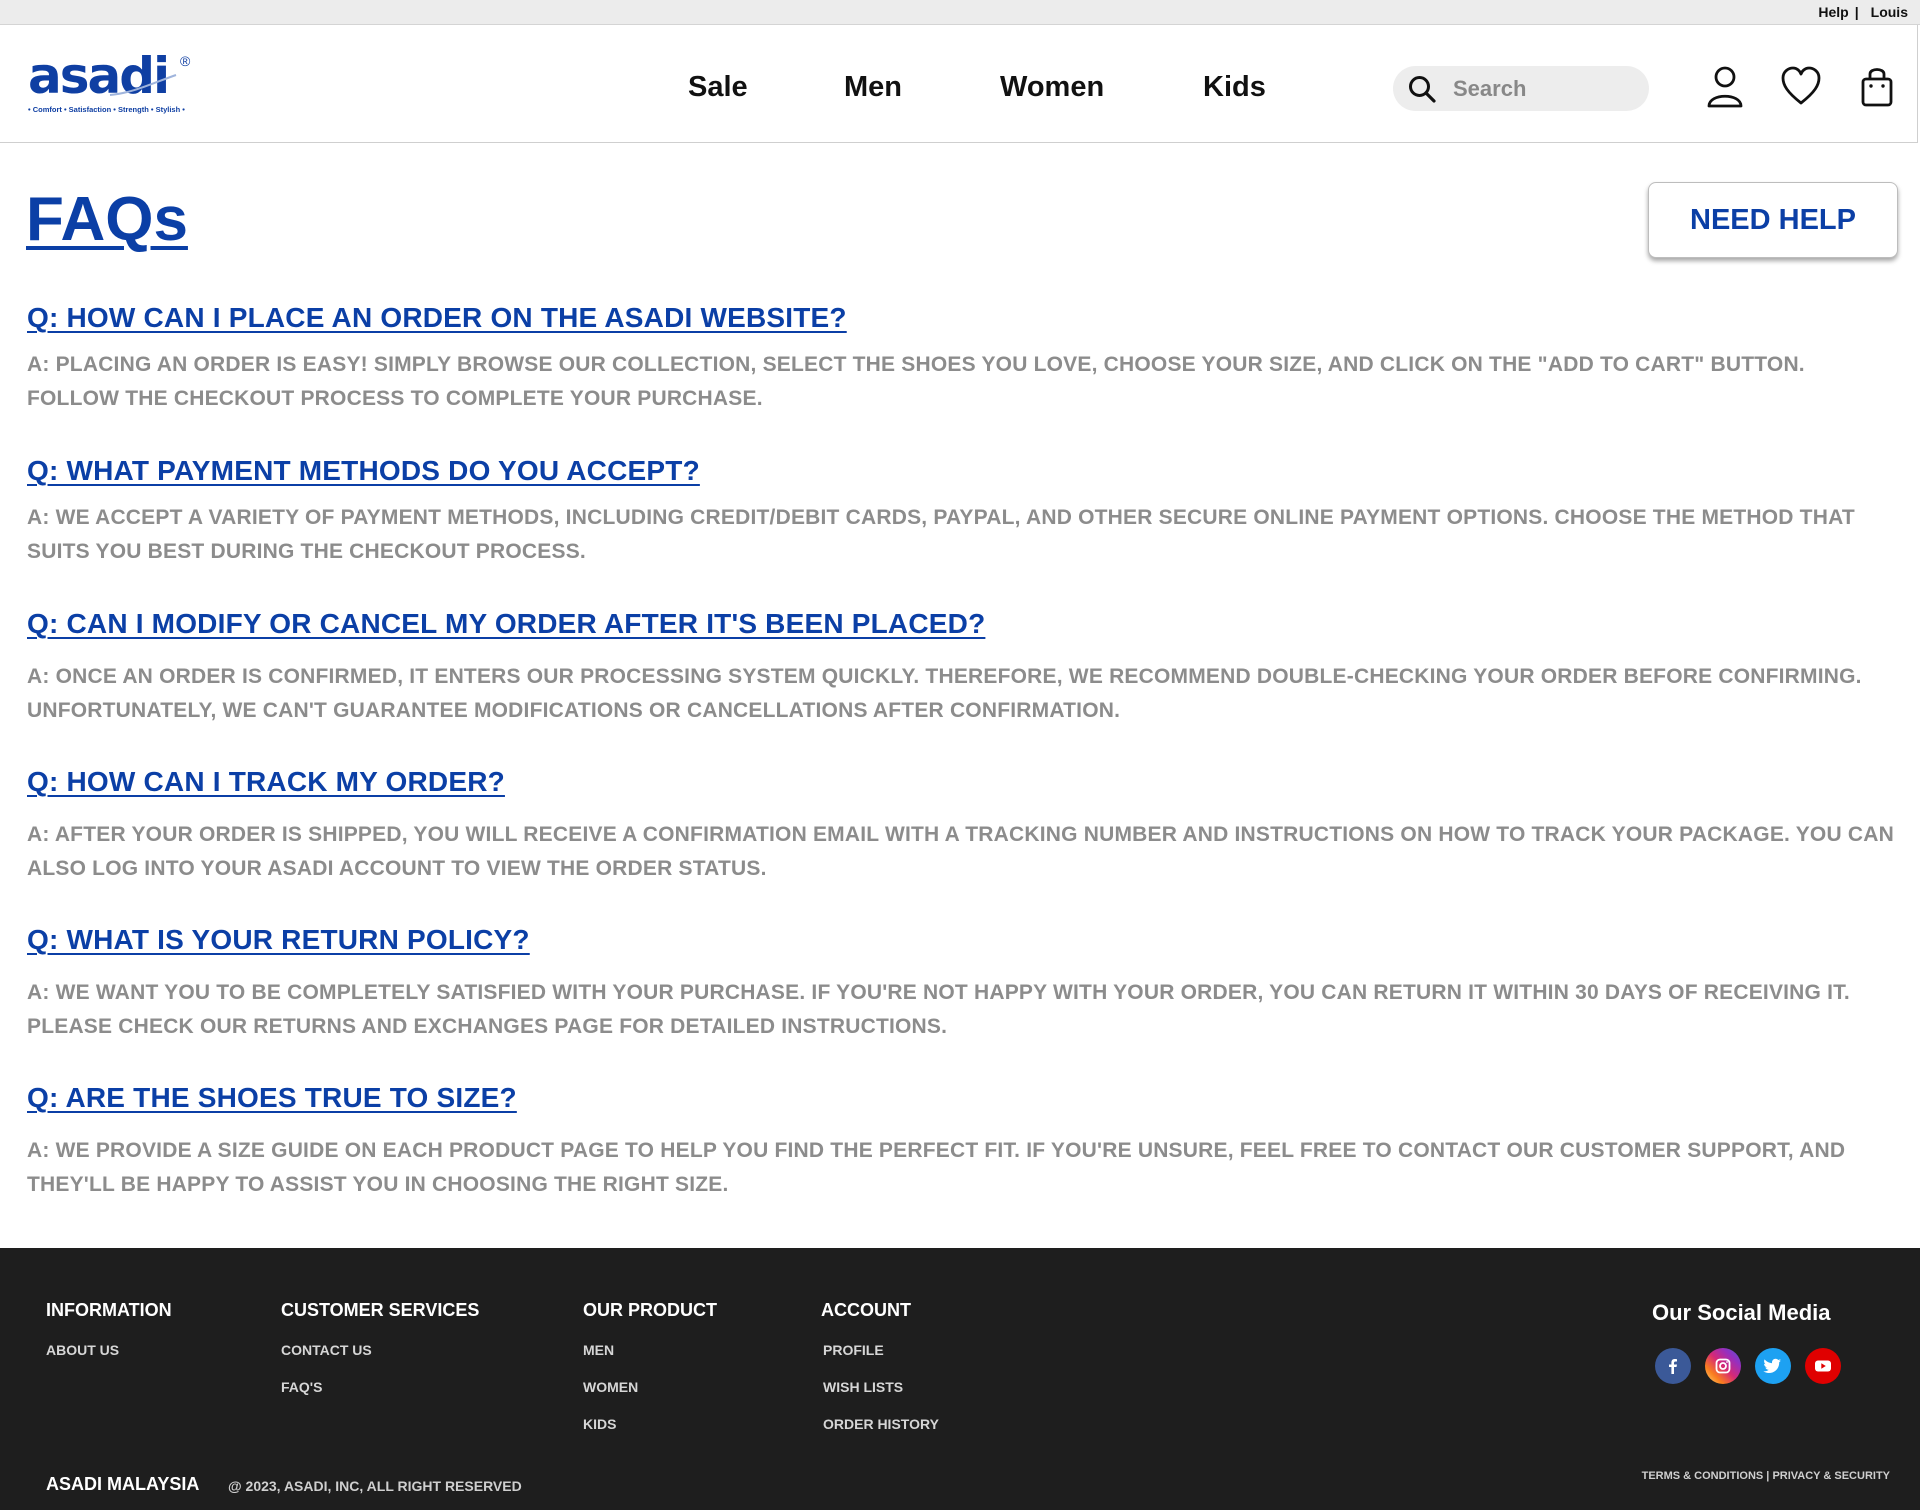 The image size is (1920, 1510). What do you see at coordinates (1234, 87) in the screenshot?
I see `nav-kids: Kids` at bounding box center [1234, 87].